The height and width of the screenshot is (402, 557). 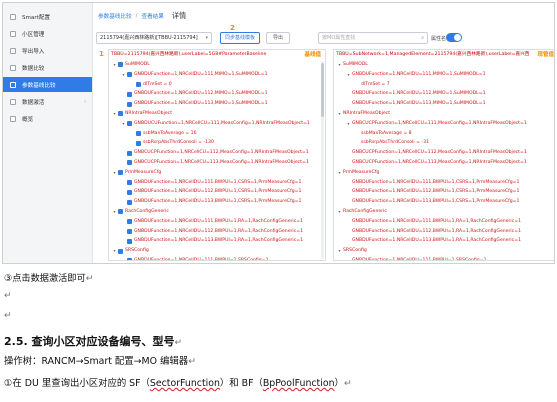 I want to click on attribute-name-toggle, so click(x=454, y=37).